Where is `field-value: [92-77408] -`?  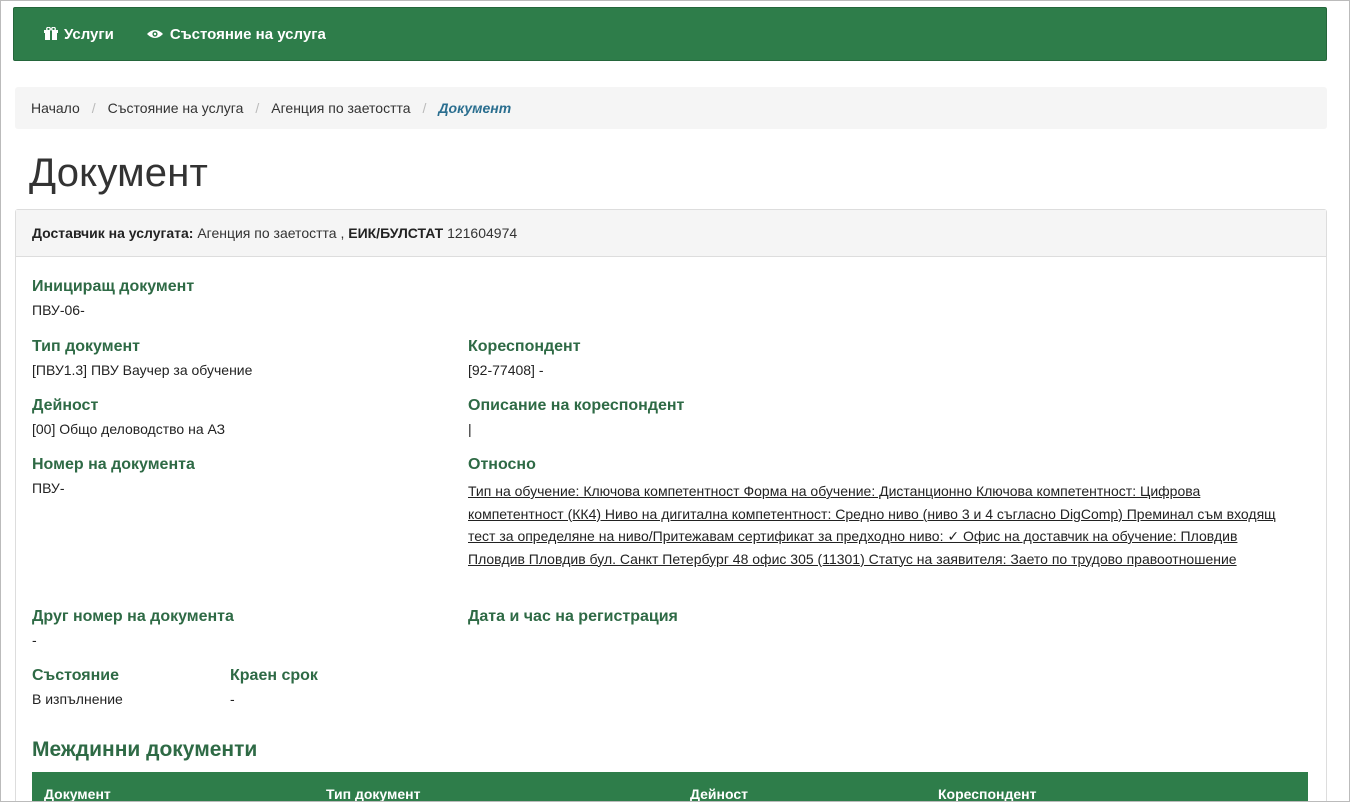 field-value: [92-77408] - is located at coordinates (506, 370).